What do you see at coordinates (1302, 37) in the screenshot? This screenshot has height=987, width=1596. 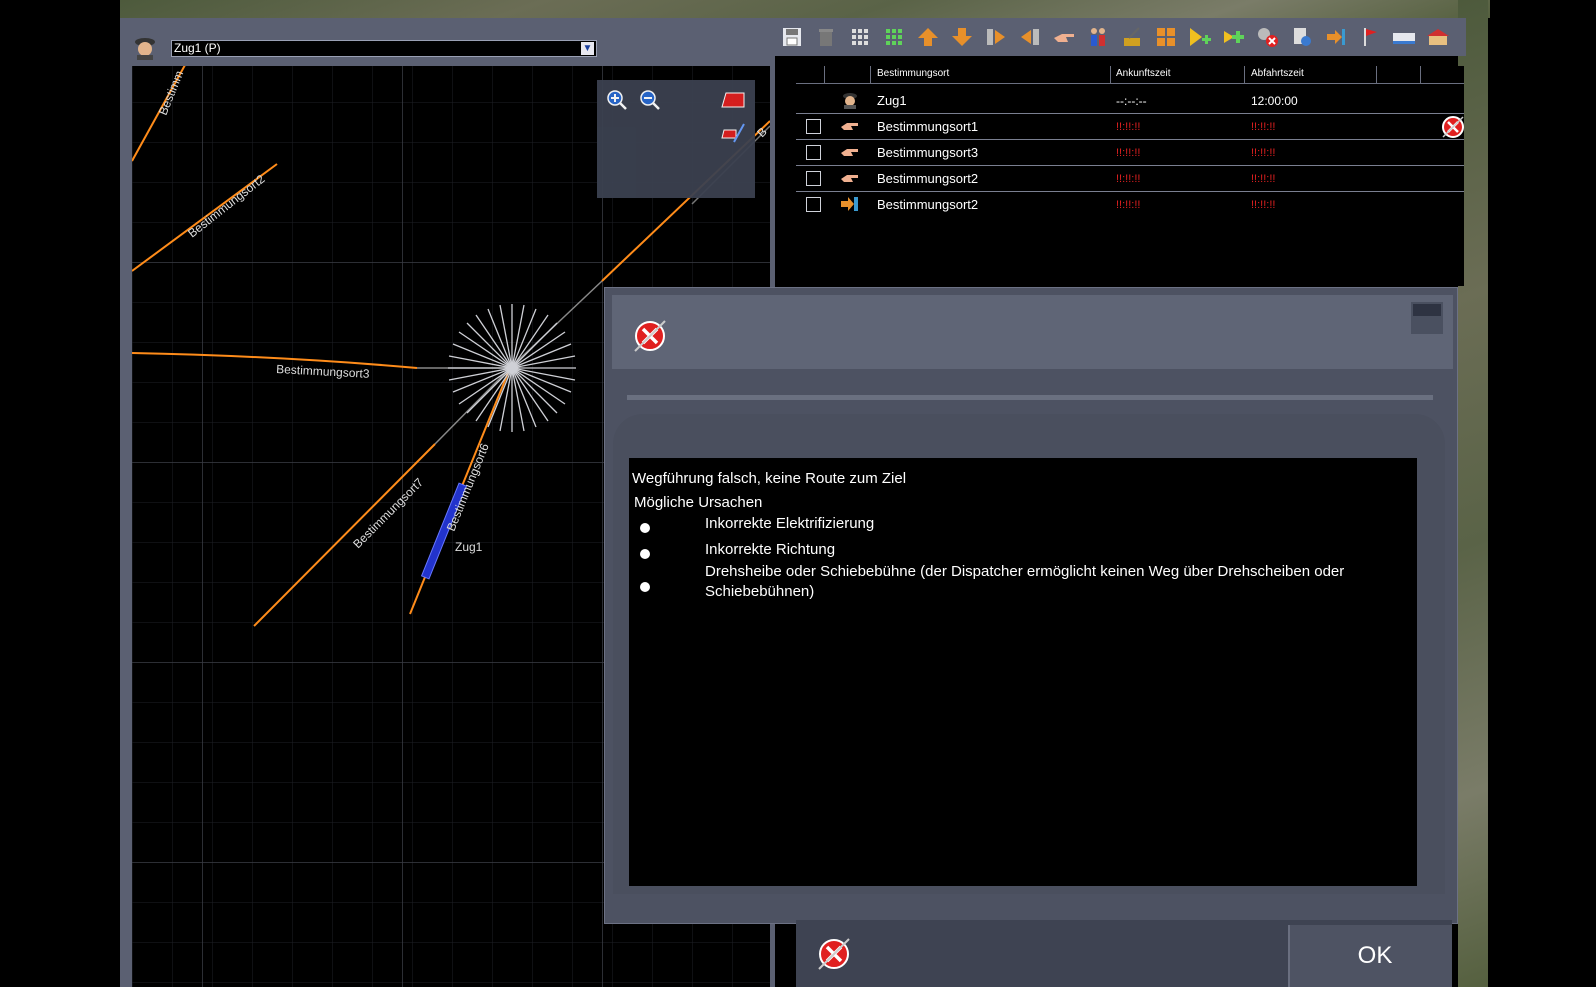 I see `settings-icon` at bounding box center [1302, 37].